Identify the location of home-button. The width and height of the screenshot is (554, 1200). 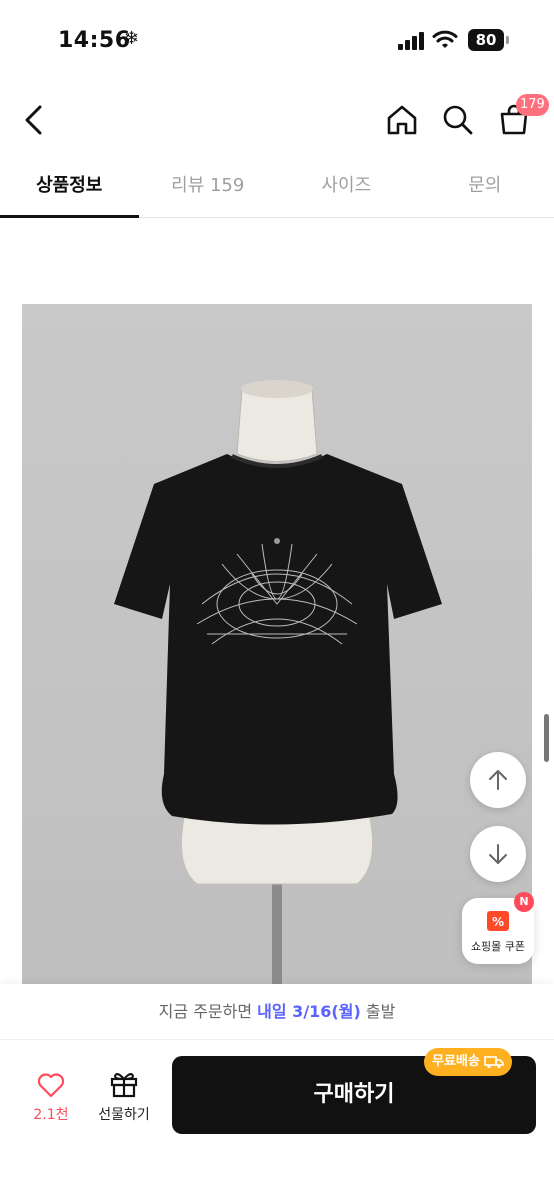
(402, 120).